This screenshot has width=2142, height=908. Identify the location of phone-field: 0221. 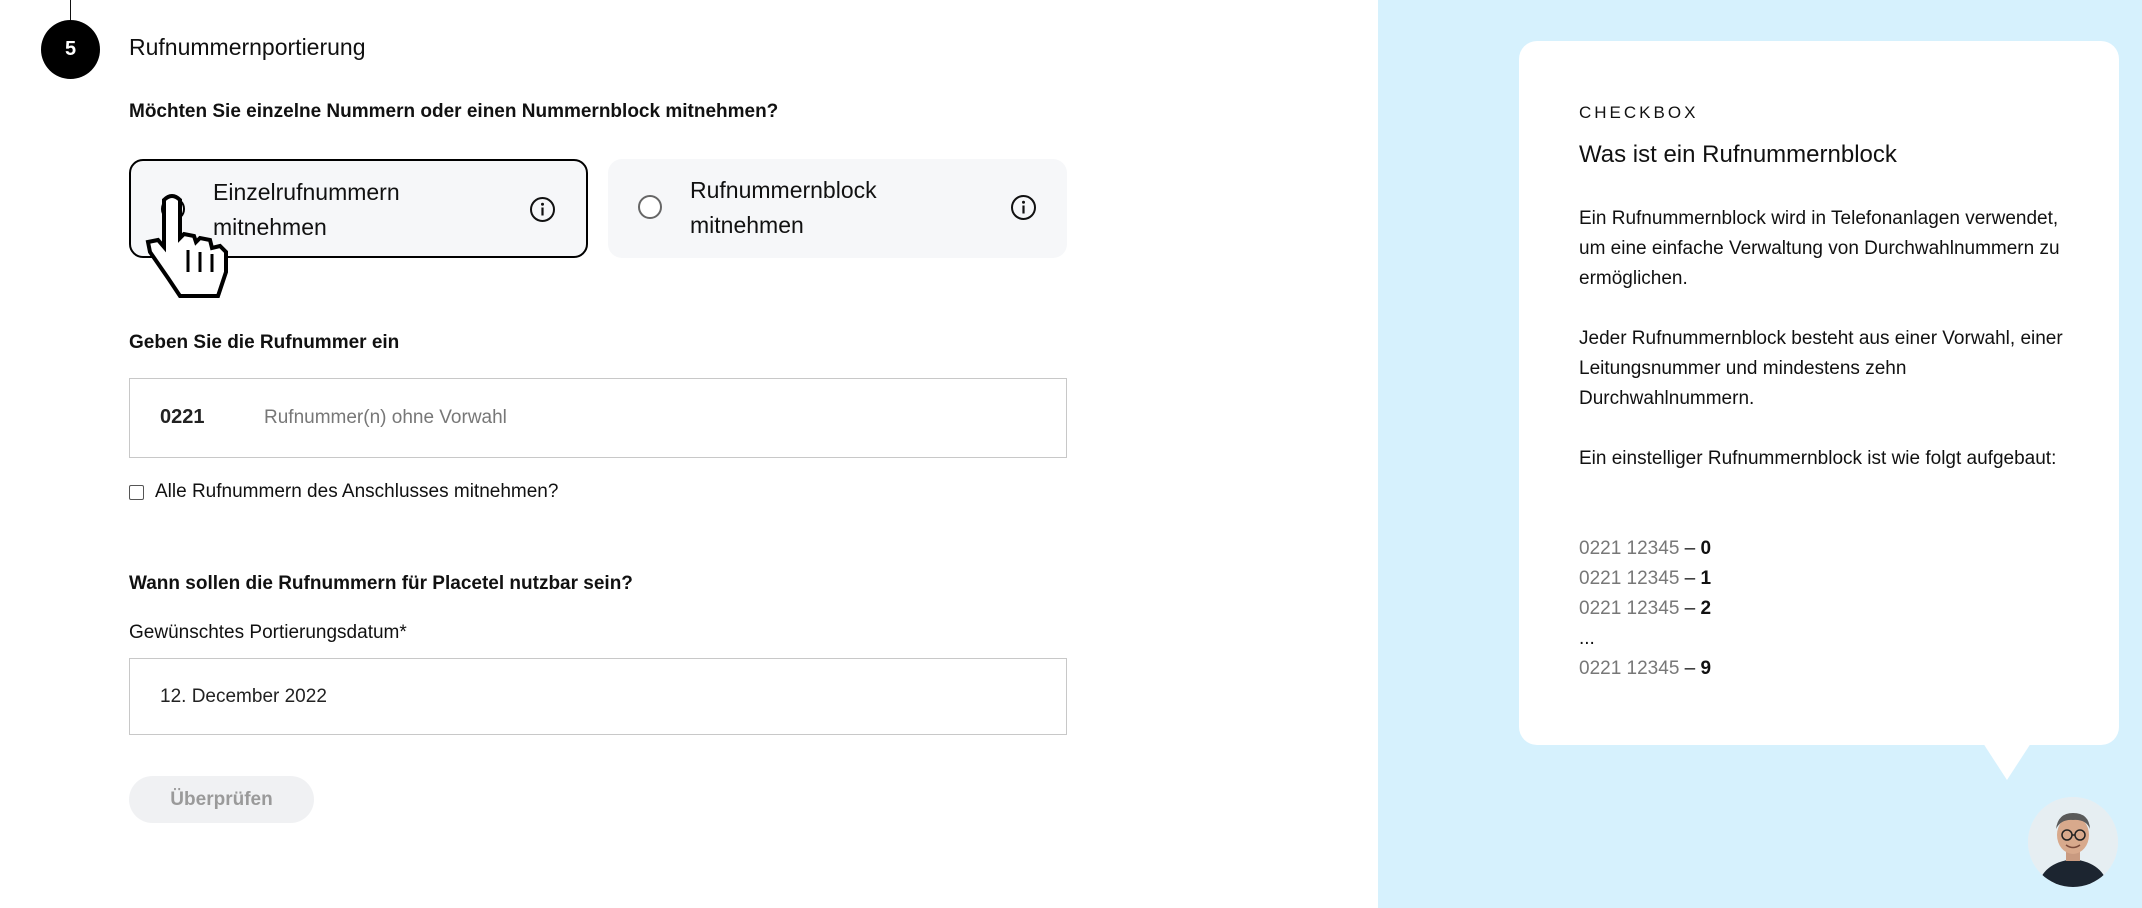
(598, 418).